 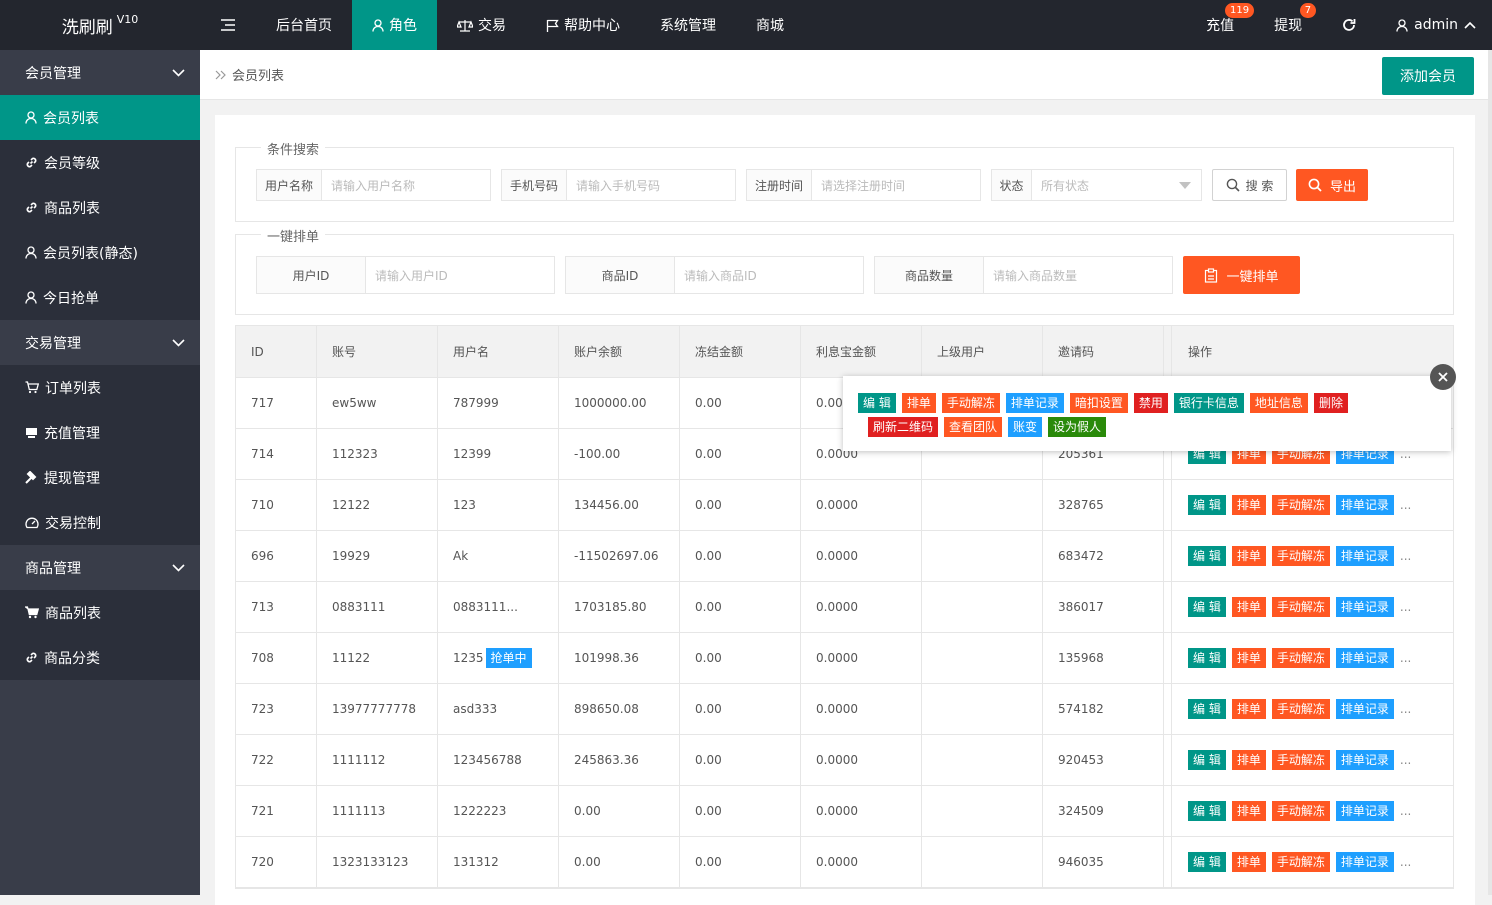 What do you see at coordinates (1034, 403) in the screenshot?
I see `popup-action-button: 排单记录` at bounding box center [1034, 403].